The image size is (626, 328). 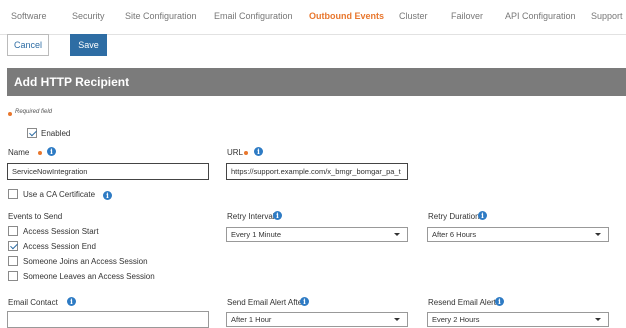 What do you see at coordinates (32, 133) in the screenshot?
I see `enabled-checkbox` at bounding box center [32, 133].